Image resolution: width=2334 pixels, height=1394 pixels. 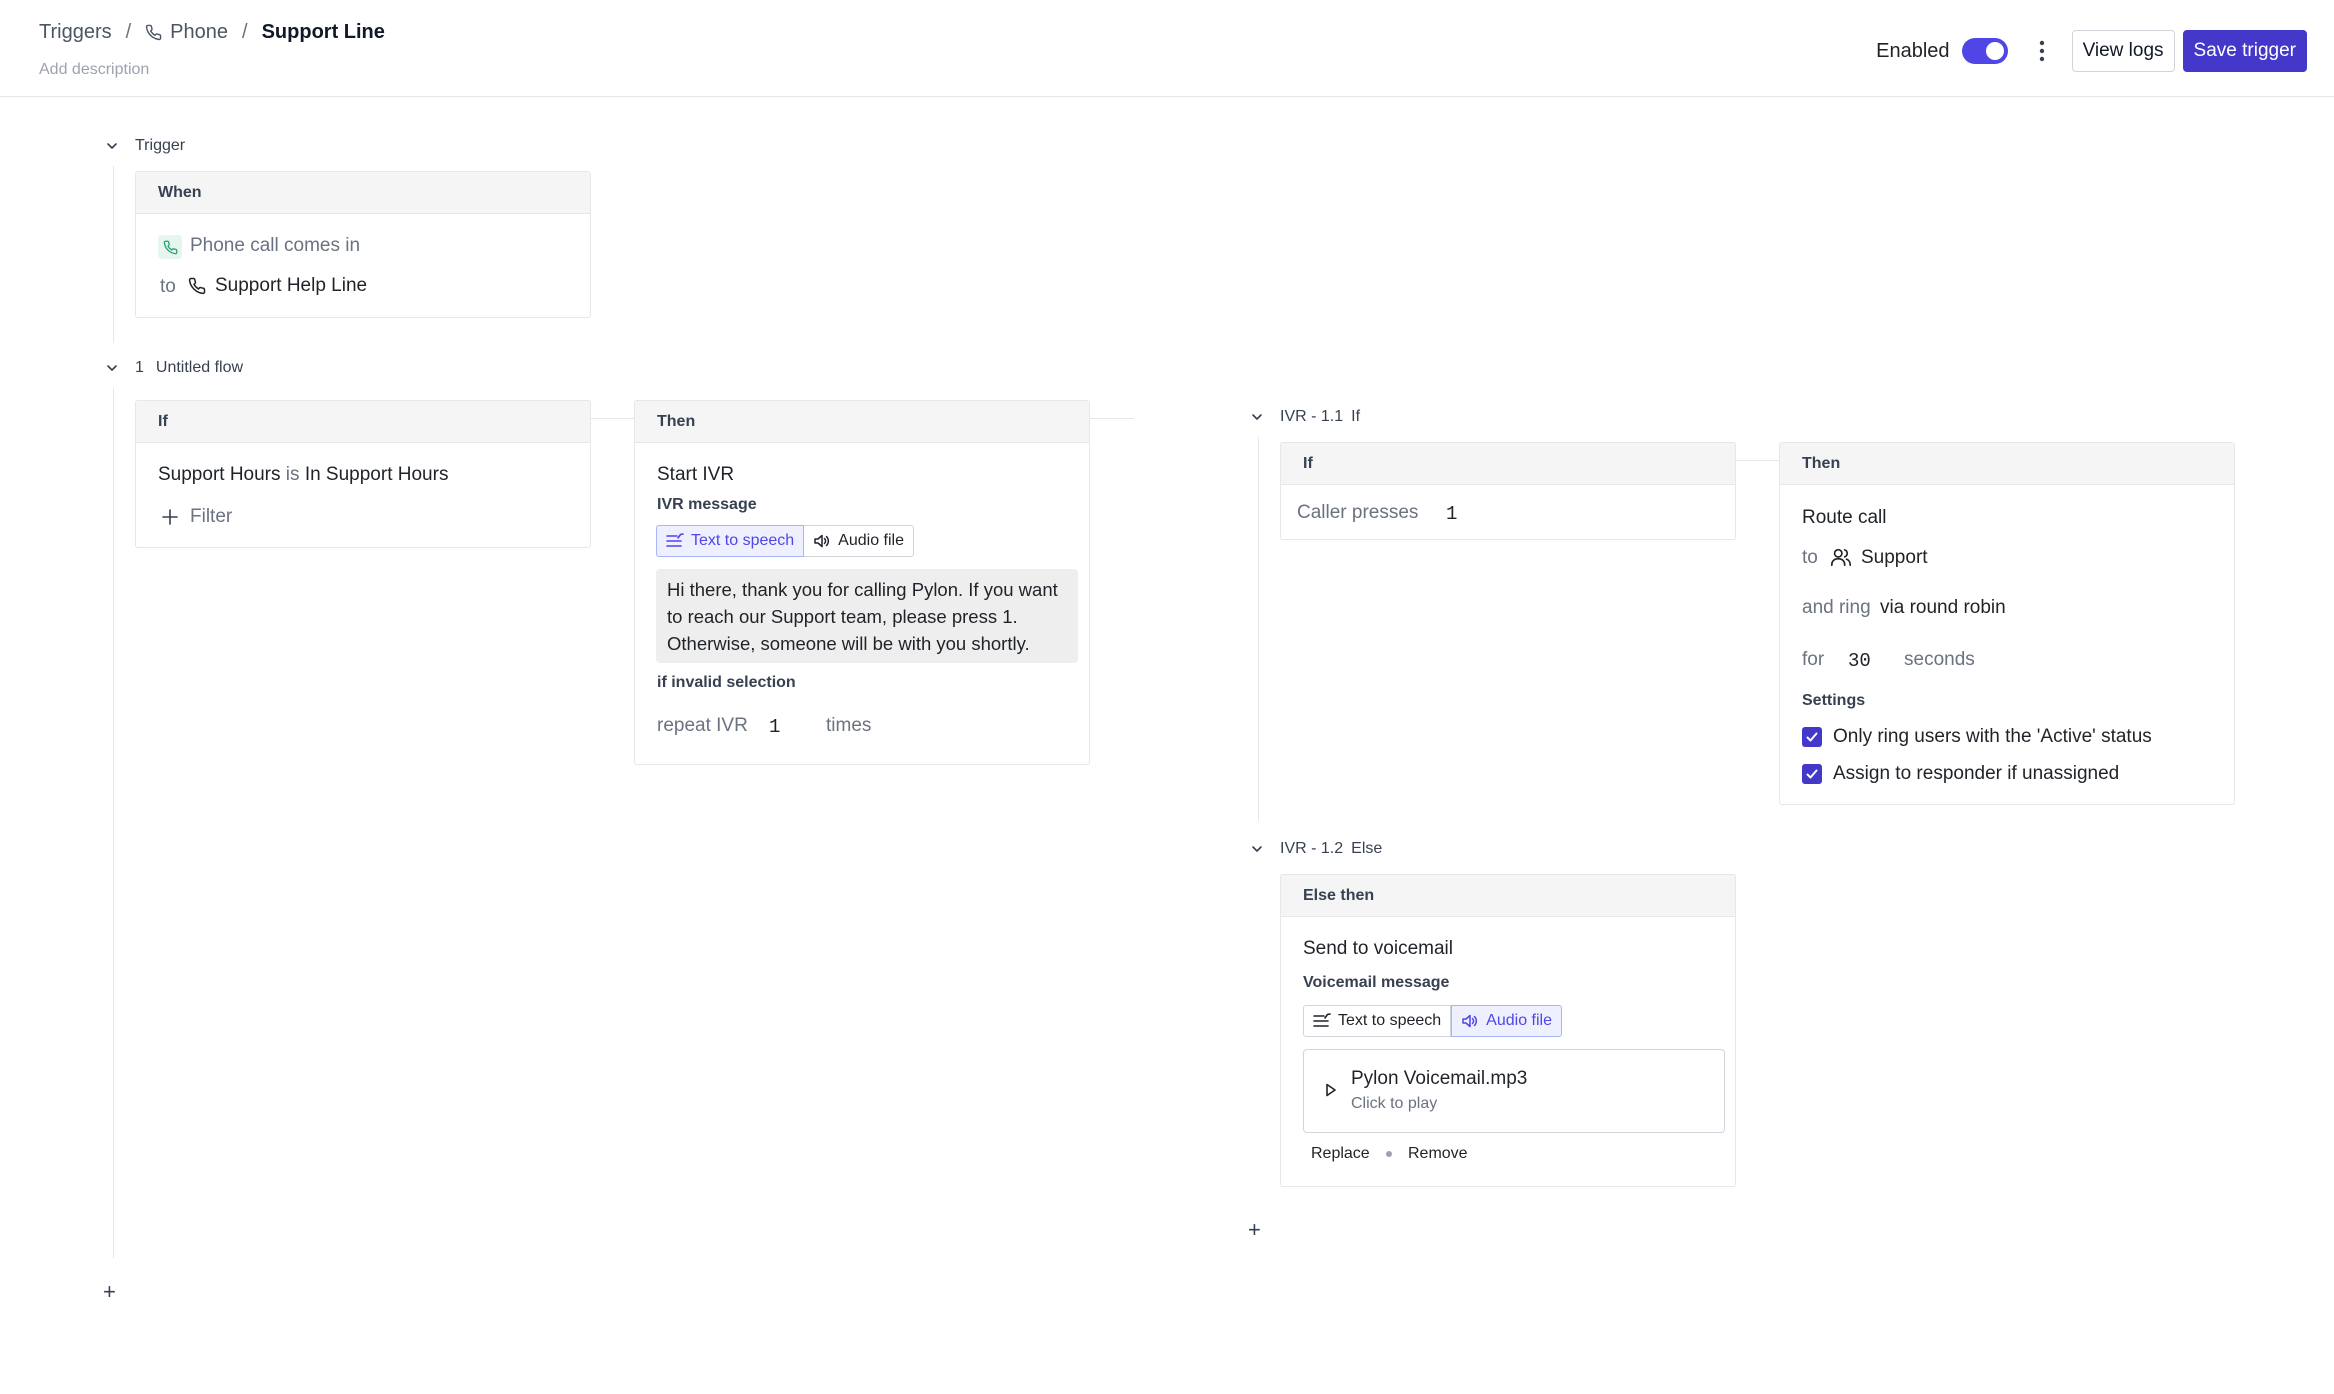 What do you see at coordinates (1939, 659) in the screenshot?
I see `seconds-label: seconds` at bounding box center [1939, 659].